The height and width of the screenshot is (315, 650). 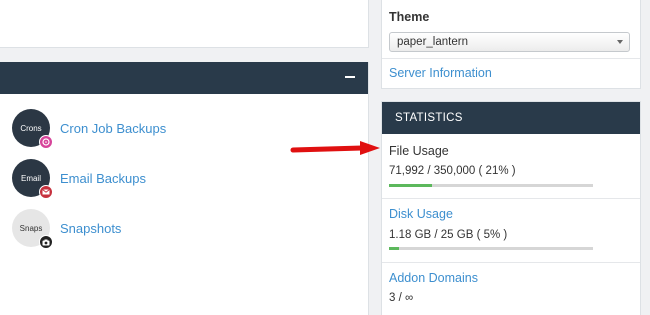 What do you see at coordinates (103, 178) in the screenshot?
I see `email-backups-link: Email Backups` at bounding box center [103, 178].